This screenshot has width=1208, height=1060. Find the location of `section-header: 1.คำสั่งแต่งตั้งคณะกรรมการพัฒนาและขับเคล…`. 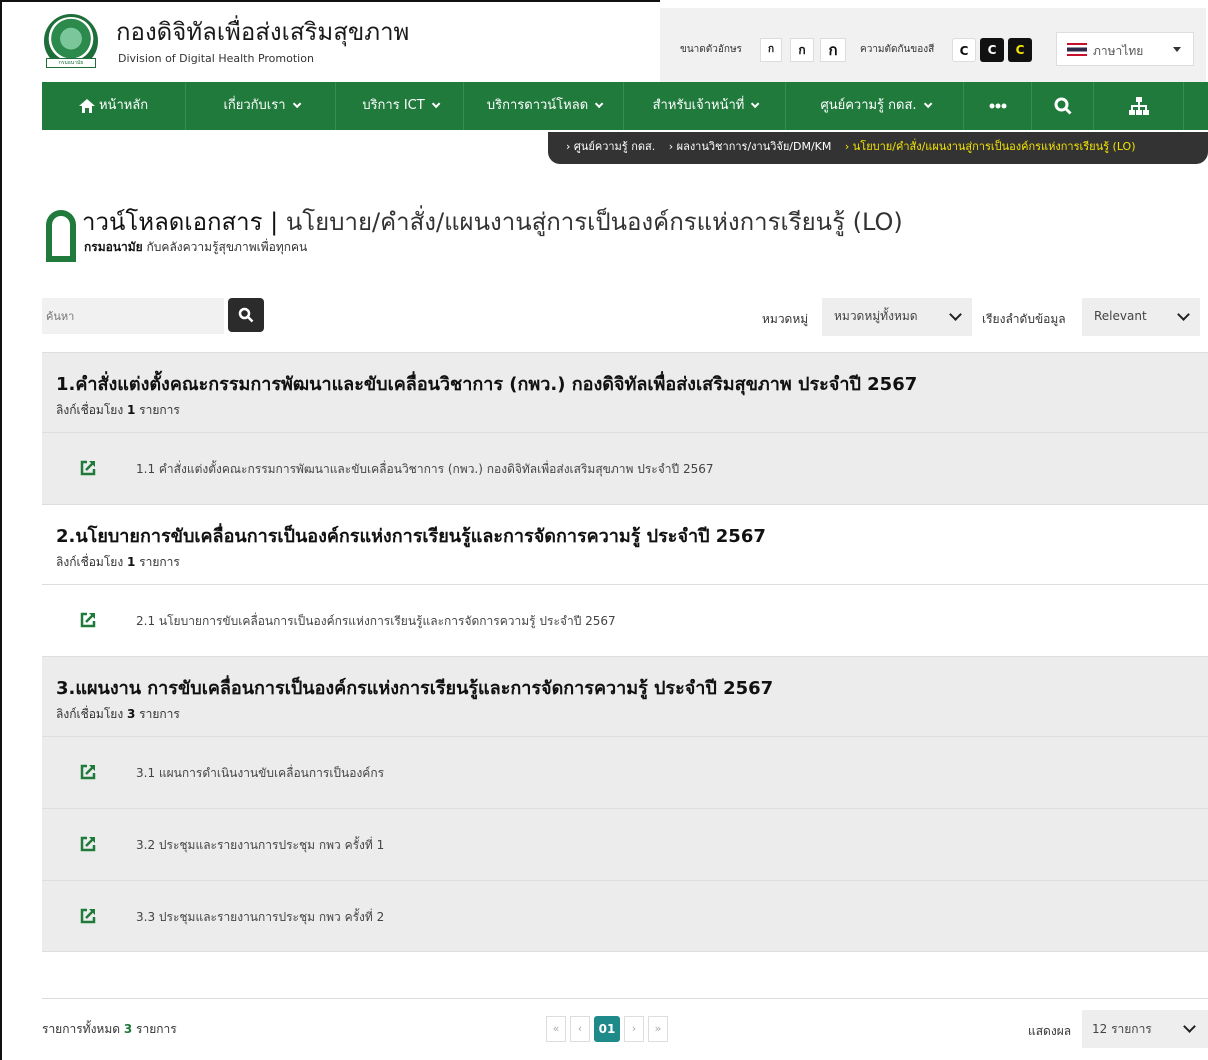

section-header: 1.คำสั่งแต่งตั้งคณะกรรมการพัฒนาและขับเคล… is located at coordinates (625, 392).